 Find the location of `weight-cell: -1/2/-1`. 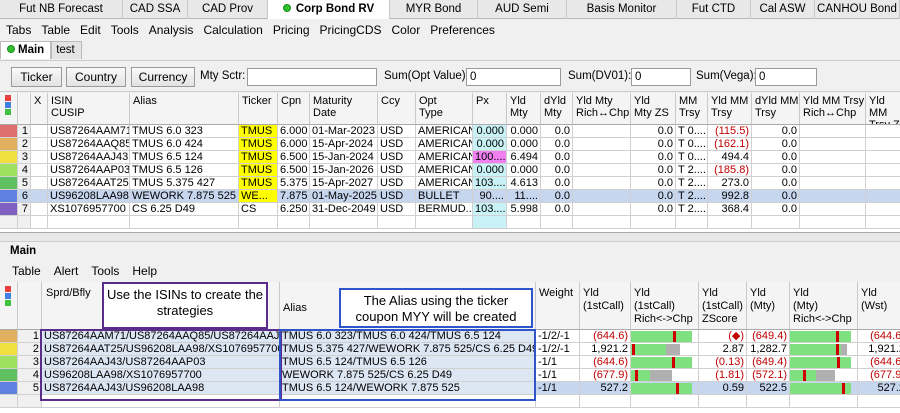

weight-cell: -1/2/-1 is located at coordinates (558, 336).